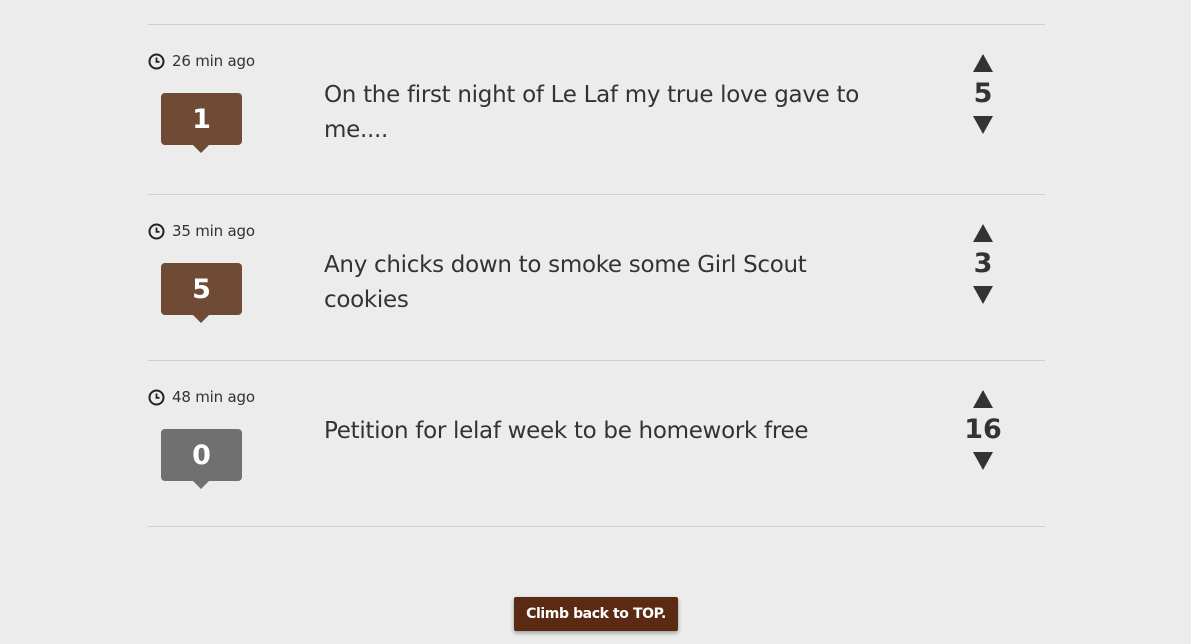 This screenshot has width=1191, height=644. What do you see at coordinates (596, 614) in the screenshot?
I see `back-to-top-button: Climb back to TOP.` at bounding box center [596, 614].